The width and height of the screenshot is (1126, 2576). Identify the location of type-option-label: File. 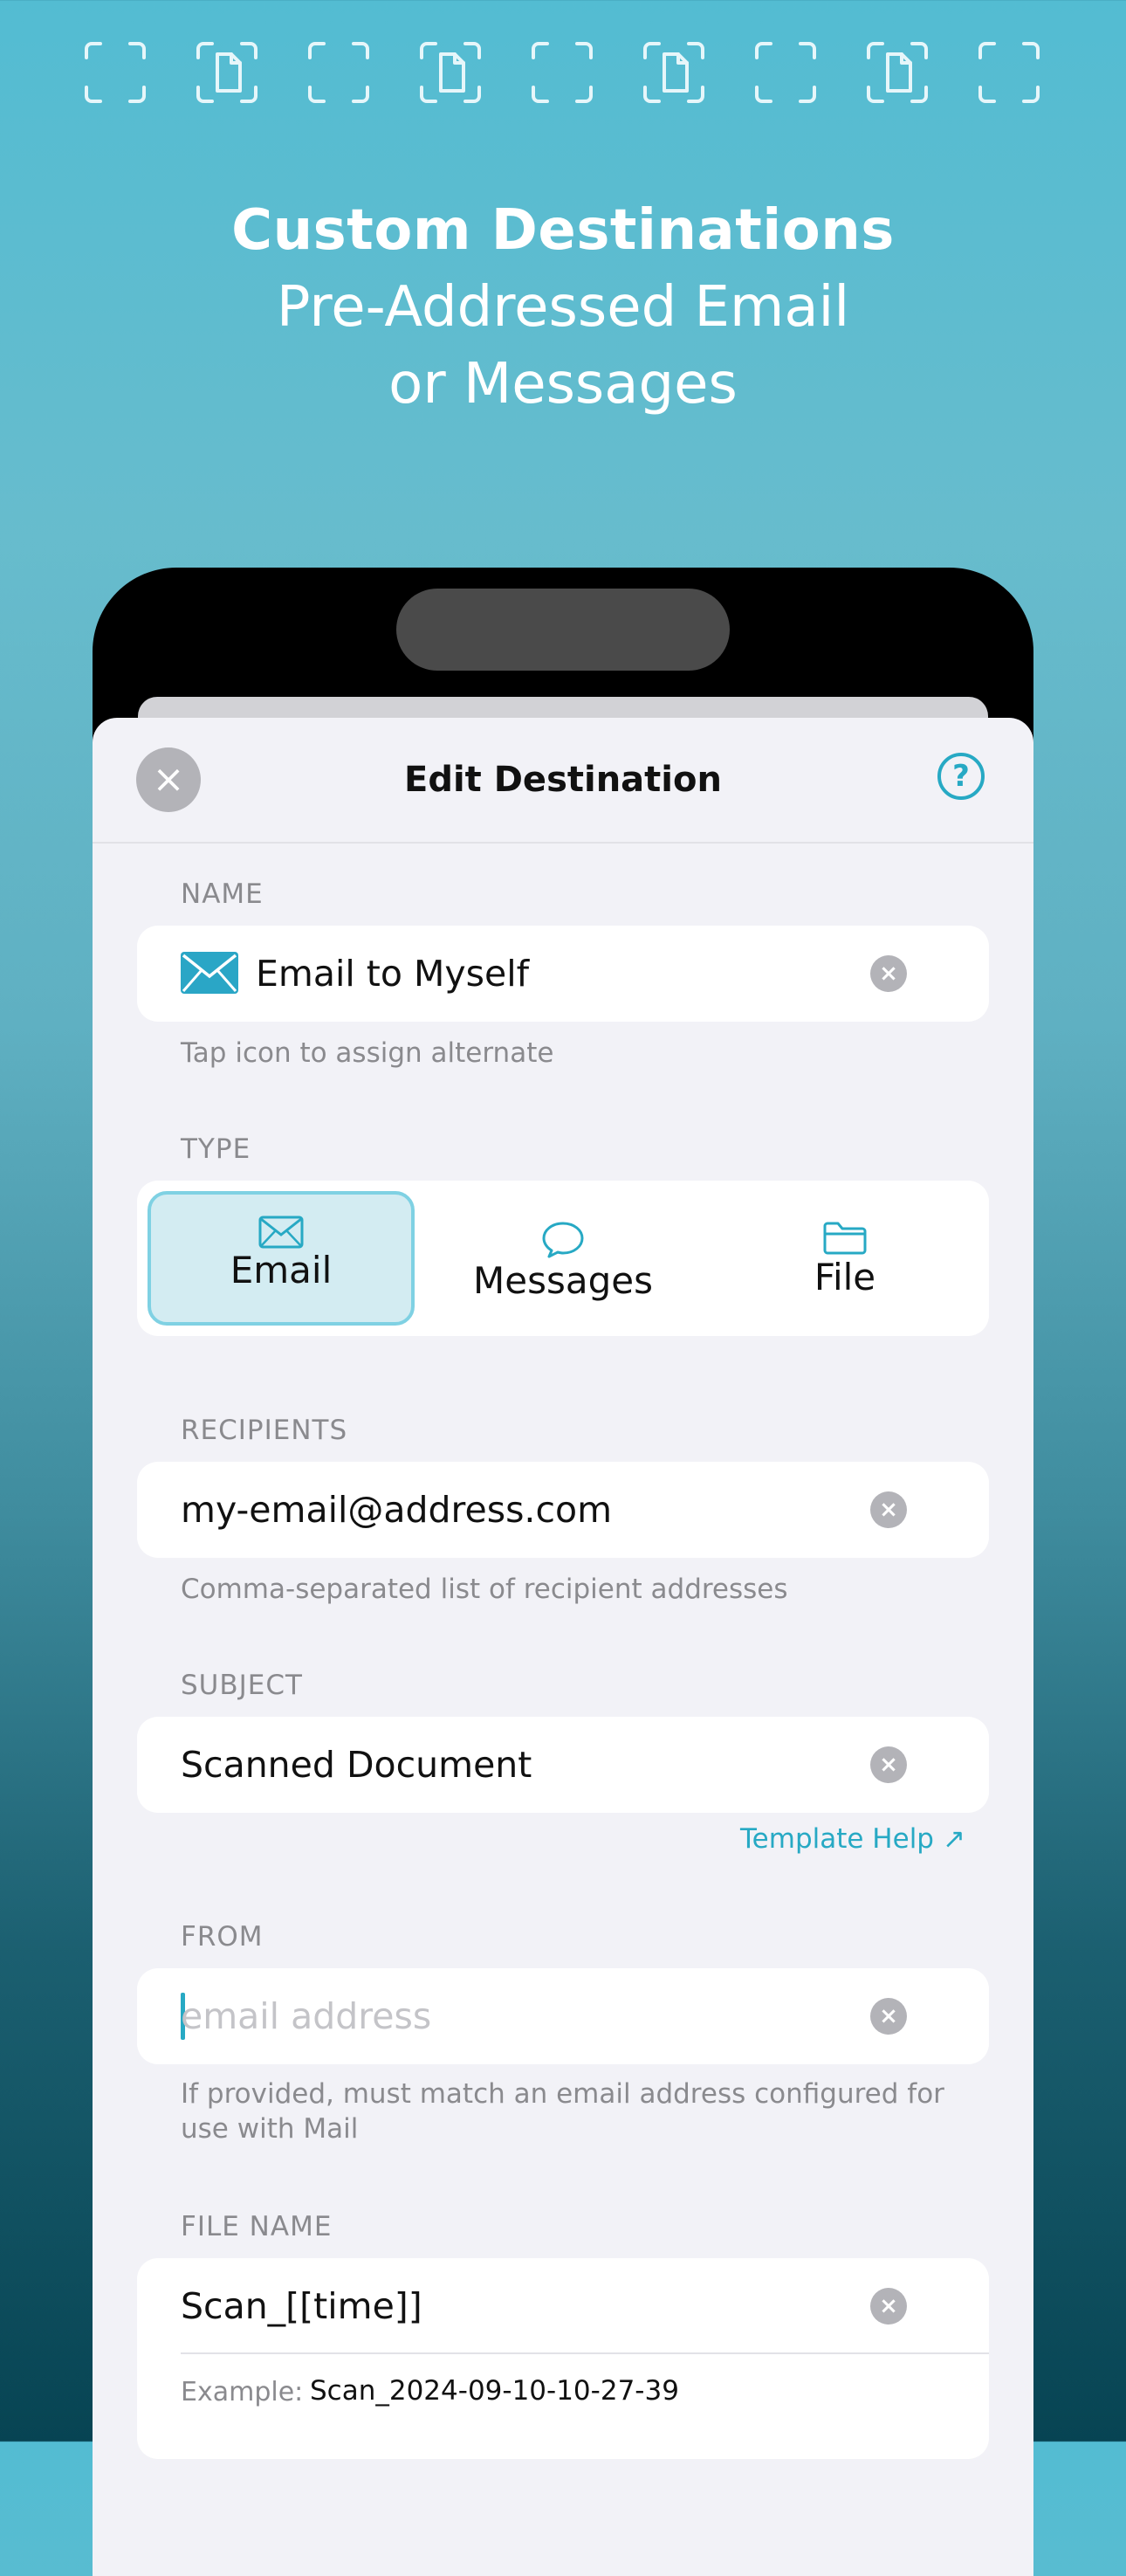
(845, 1277).